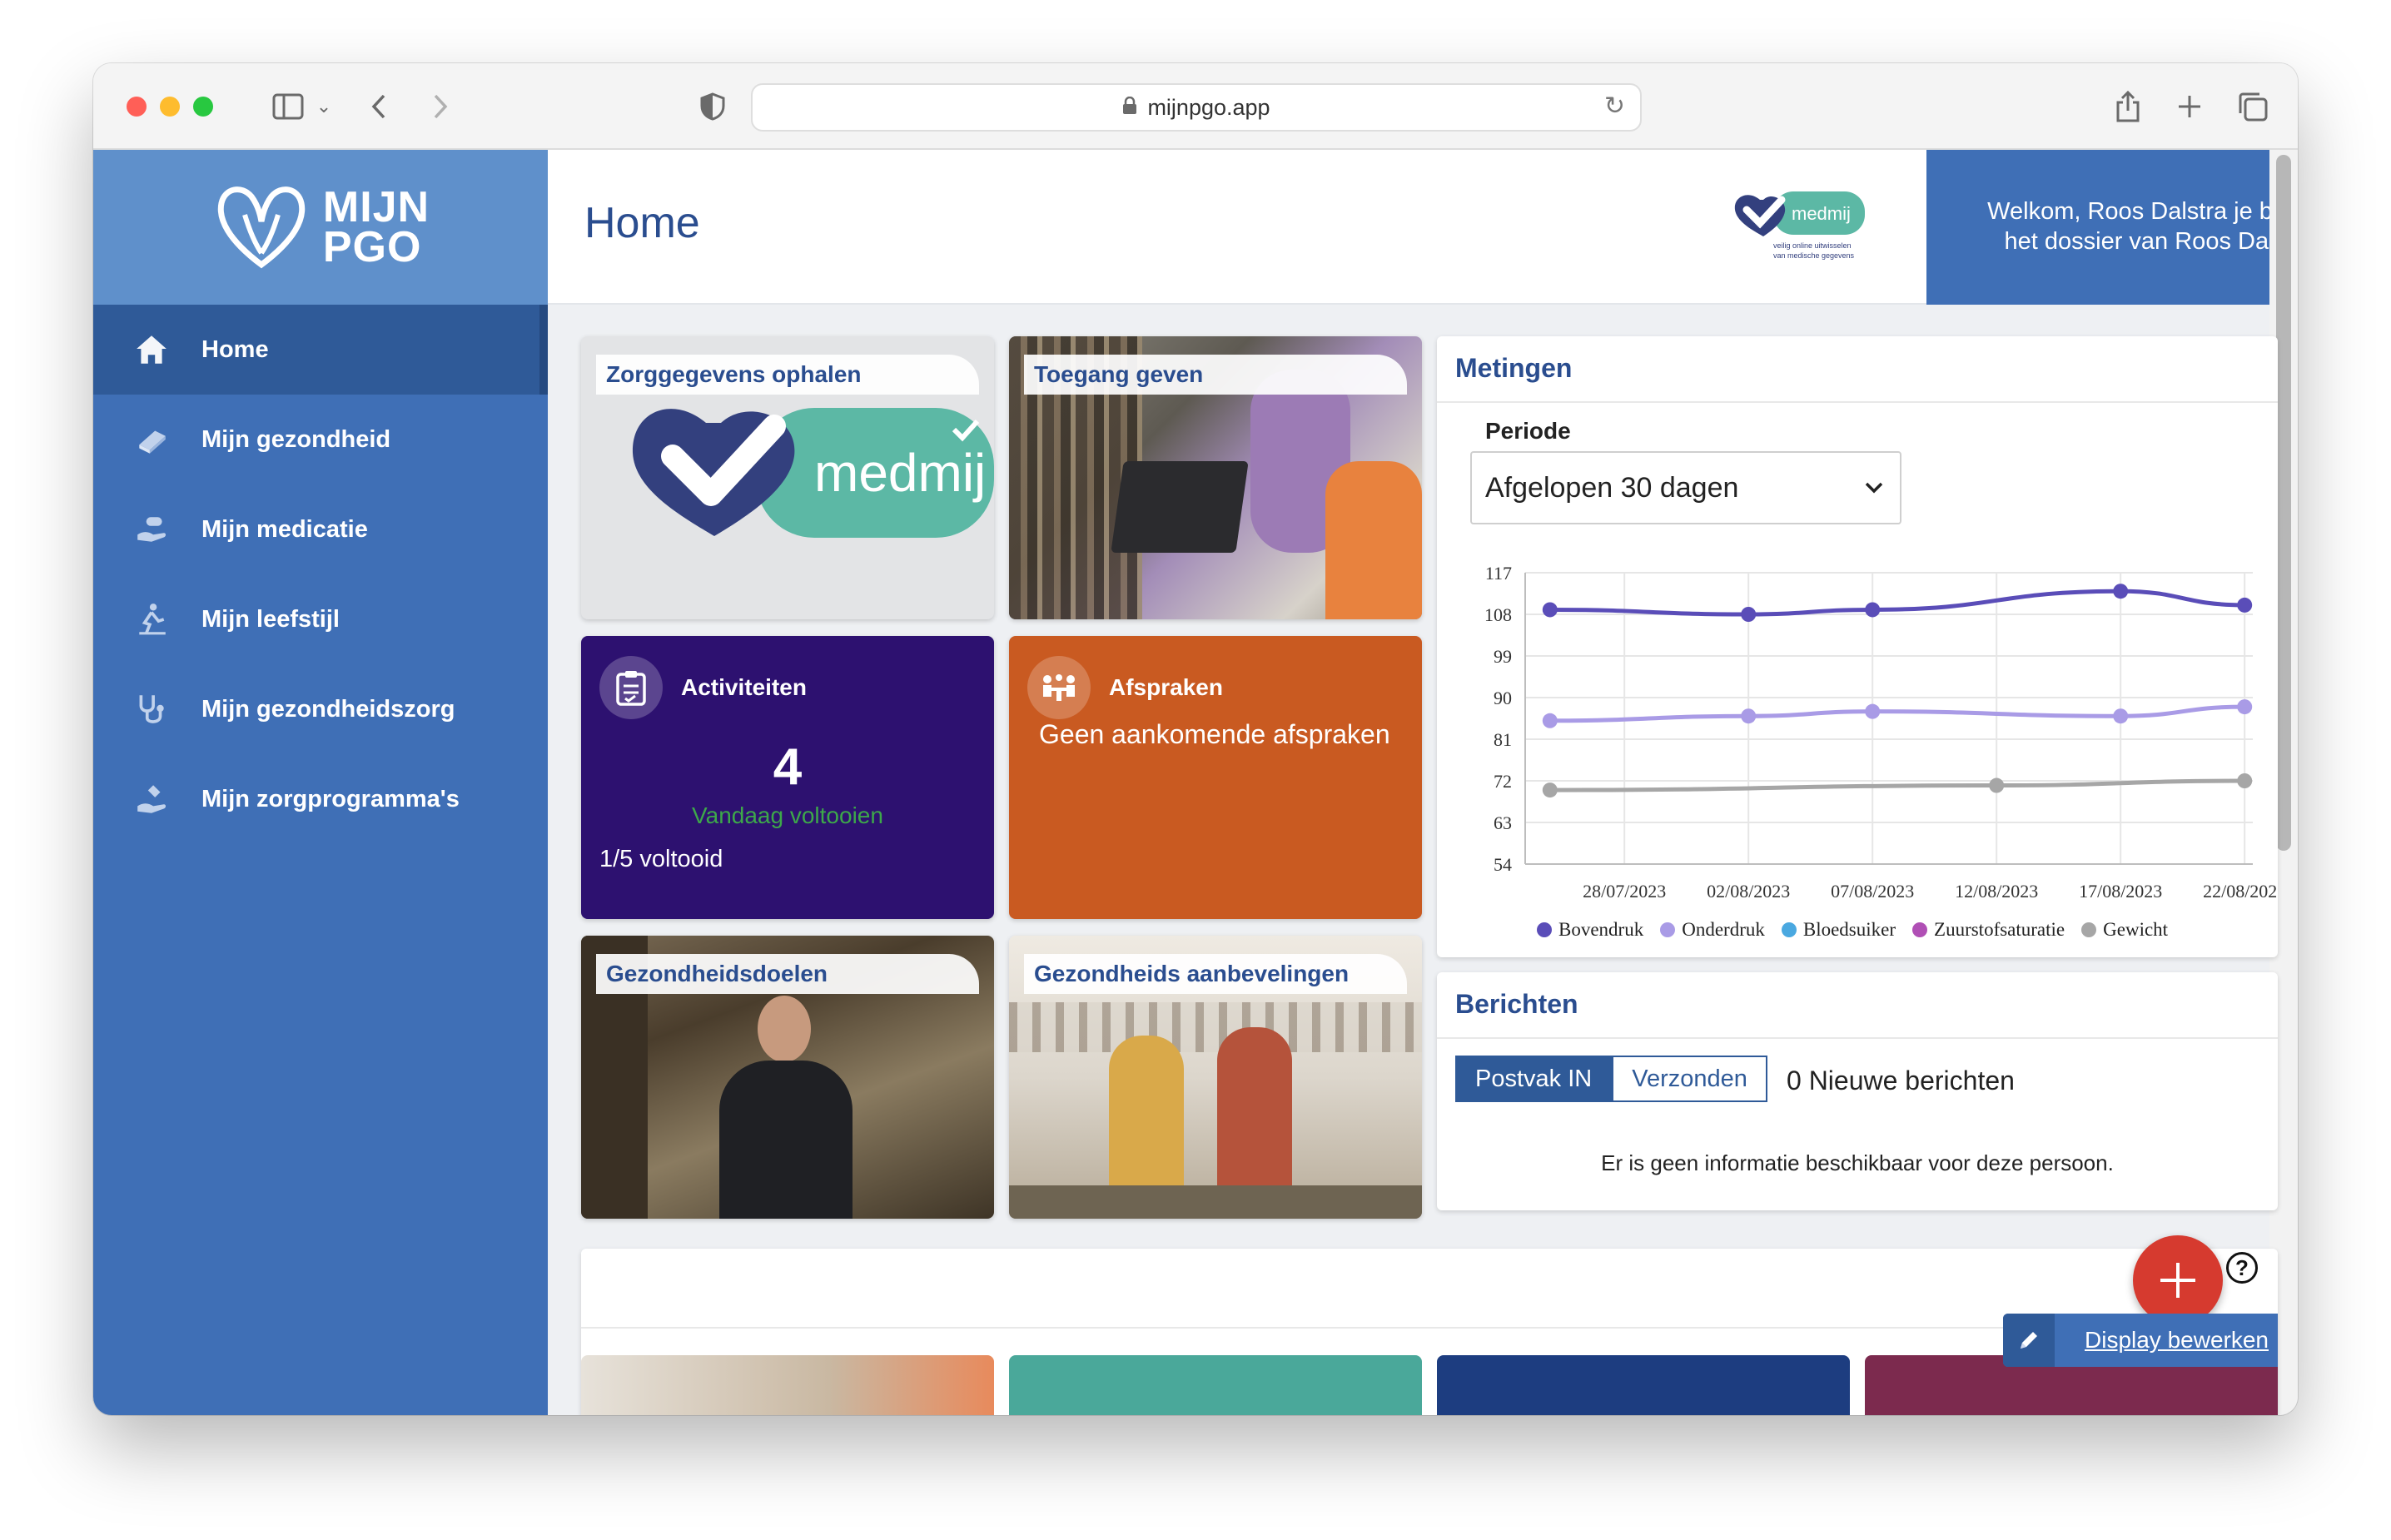 Image resolution: width=2391 pixels, height=1540 pixels. Describe the element at coordinates (1503, 823) in the screenshot. I see `y-tick-label: 63` at that location.